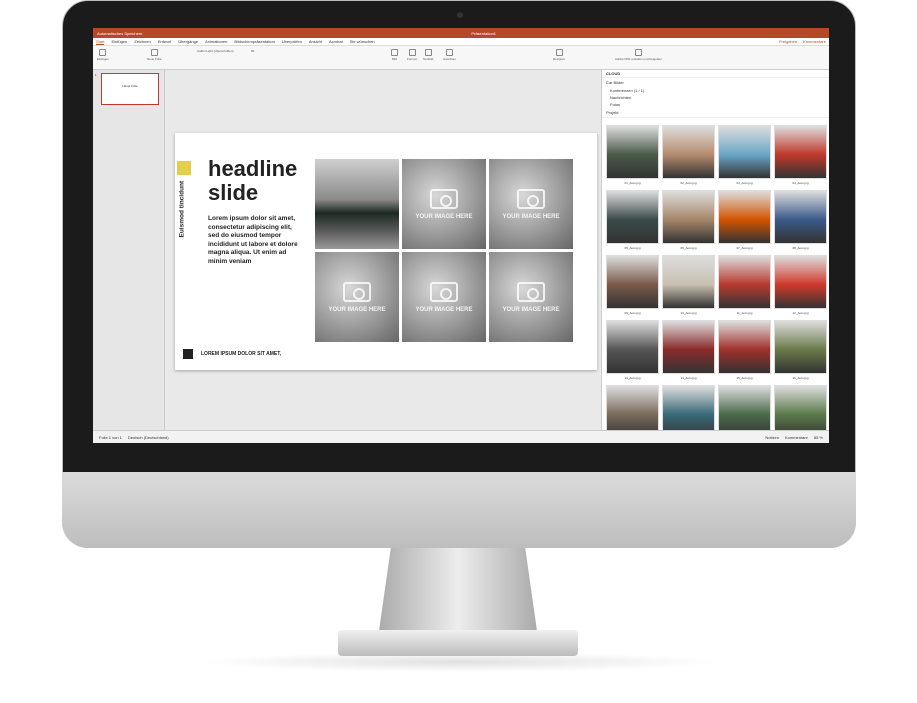 The image size is (917, 703). I want to click on title-bar: Automatisches Speichern Präsentation1, so click(461, 33).